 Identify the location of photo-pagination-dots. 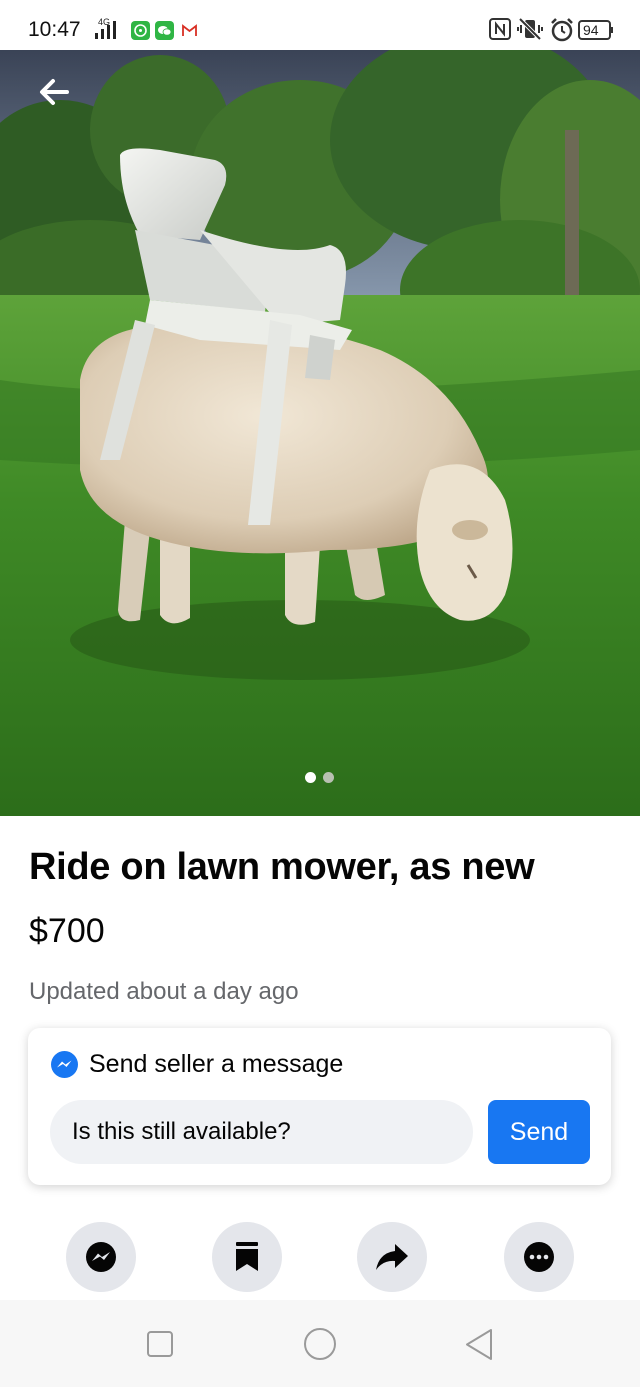
(319, 777).